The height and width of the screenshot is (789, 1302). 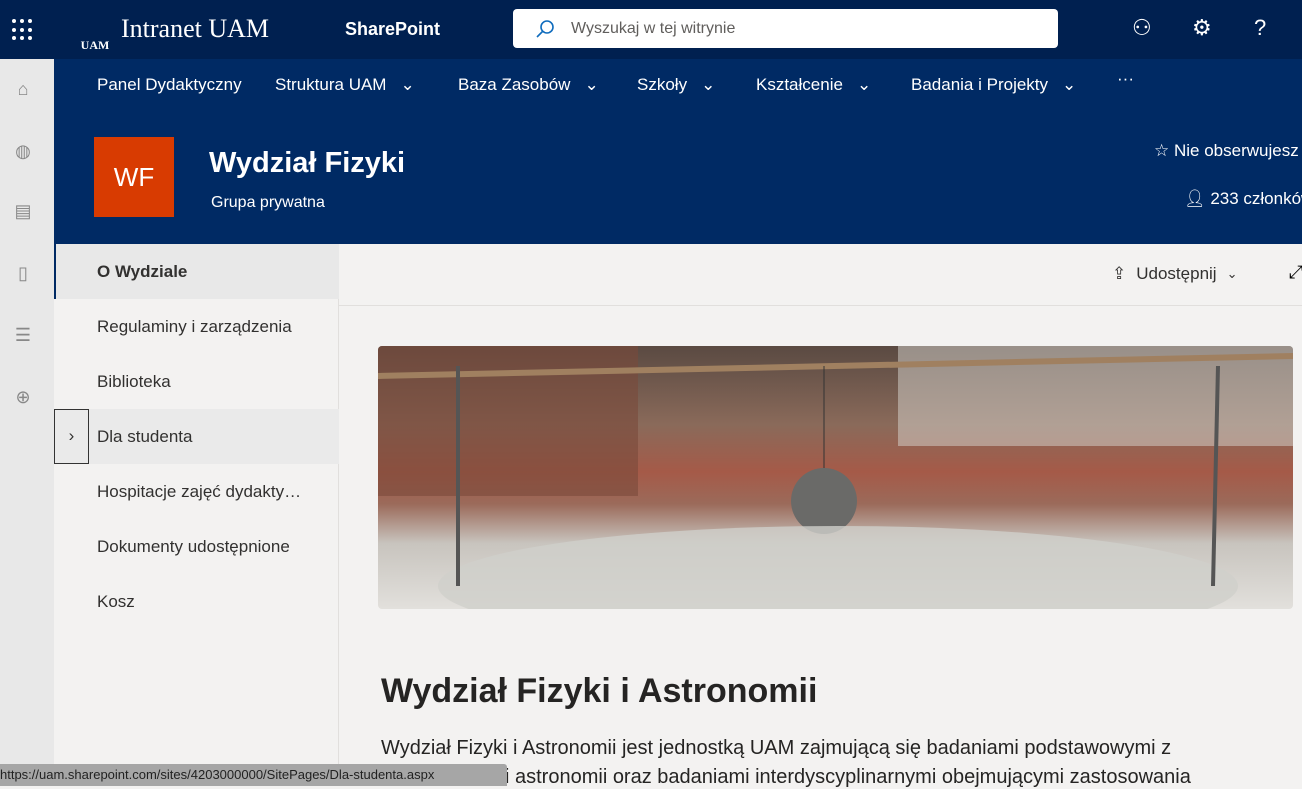 What do you see at coordinates (95, 45) in the screenshot?
I see `uam-crest-icon: UAM` at bounding box center [95, 45].